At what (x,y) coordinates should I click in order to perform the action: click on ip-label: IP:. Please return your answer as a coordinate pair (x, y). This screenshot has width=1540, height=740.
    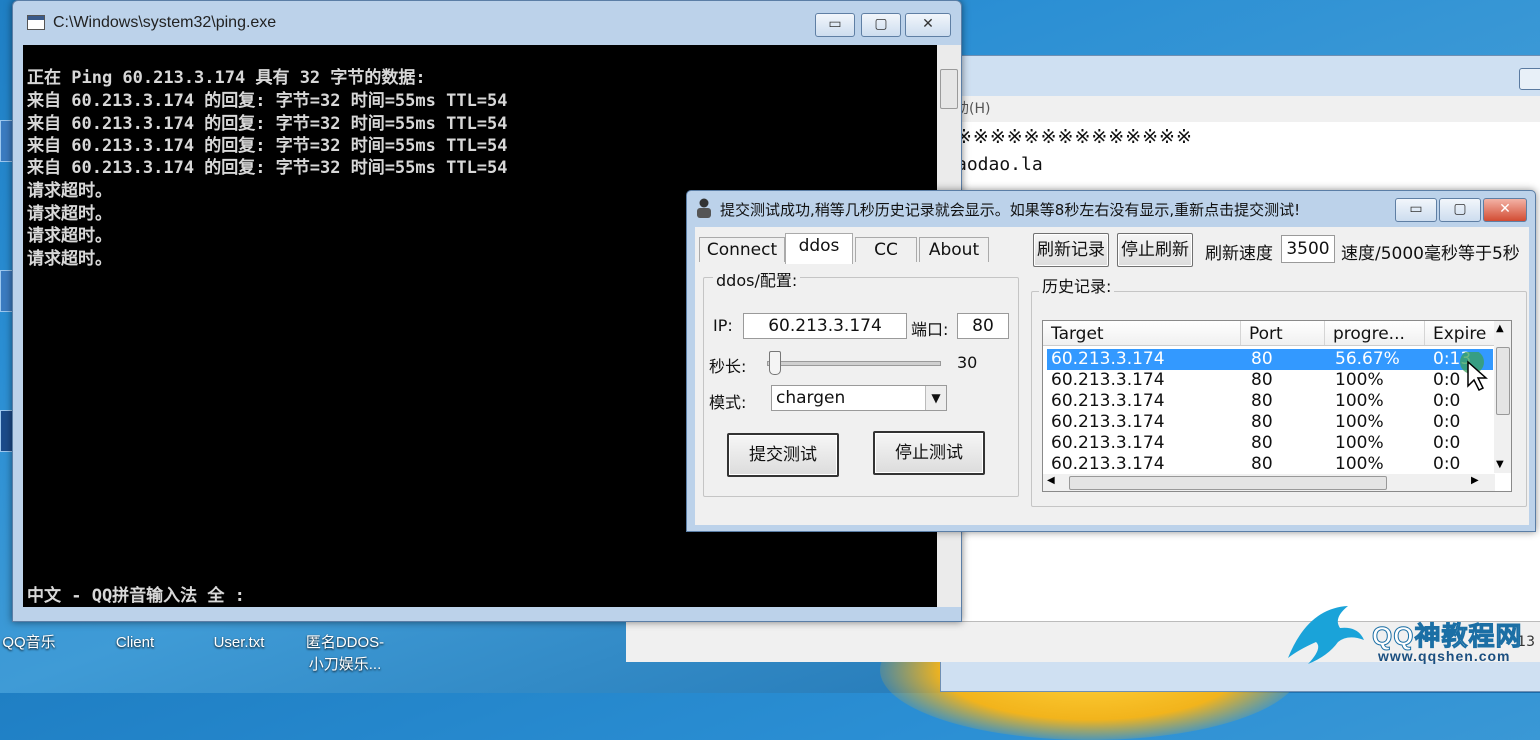
    Looking at the image, I should click on (723, 325).